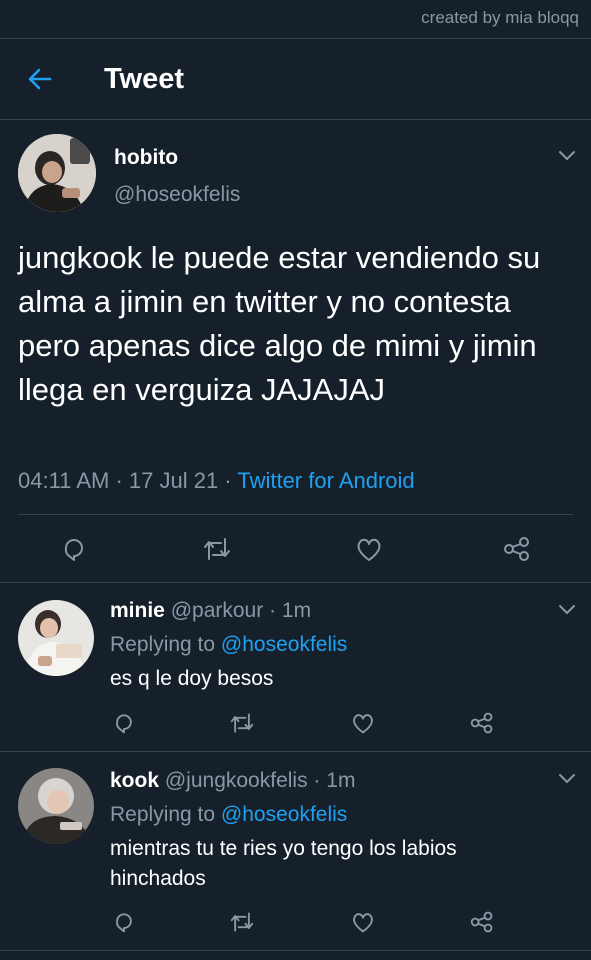 Image resolution: width=591 pixels, height=960 pixels. What do you see at coordinates (64, 480) in the screenshot?
I see `tweet-time: 04:11 AM` at bounding box center [64, 480].